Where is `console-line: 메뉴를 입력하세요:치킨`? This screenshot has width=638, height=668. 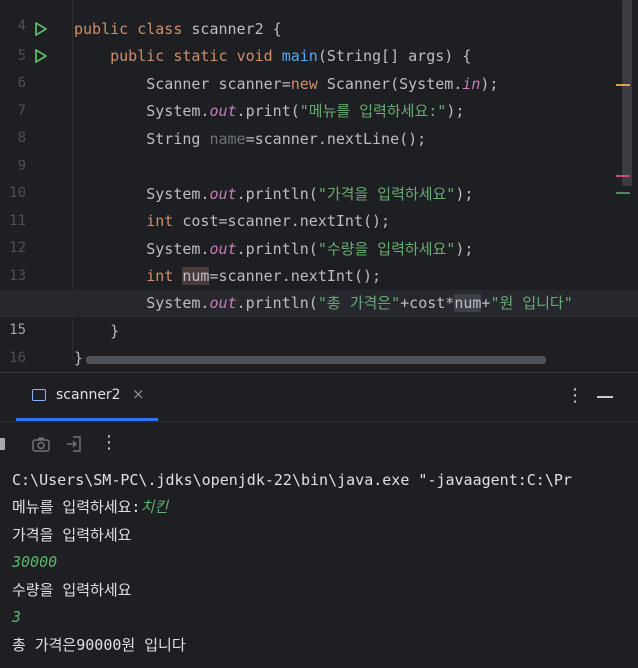
console-line: 메뉴를 입력하세요:치킨 is located at coordinates (90, 507).